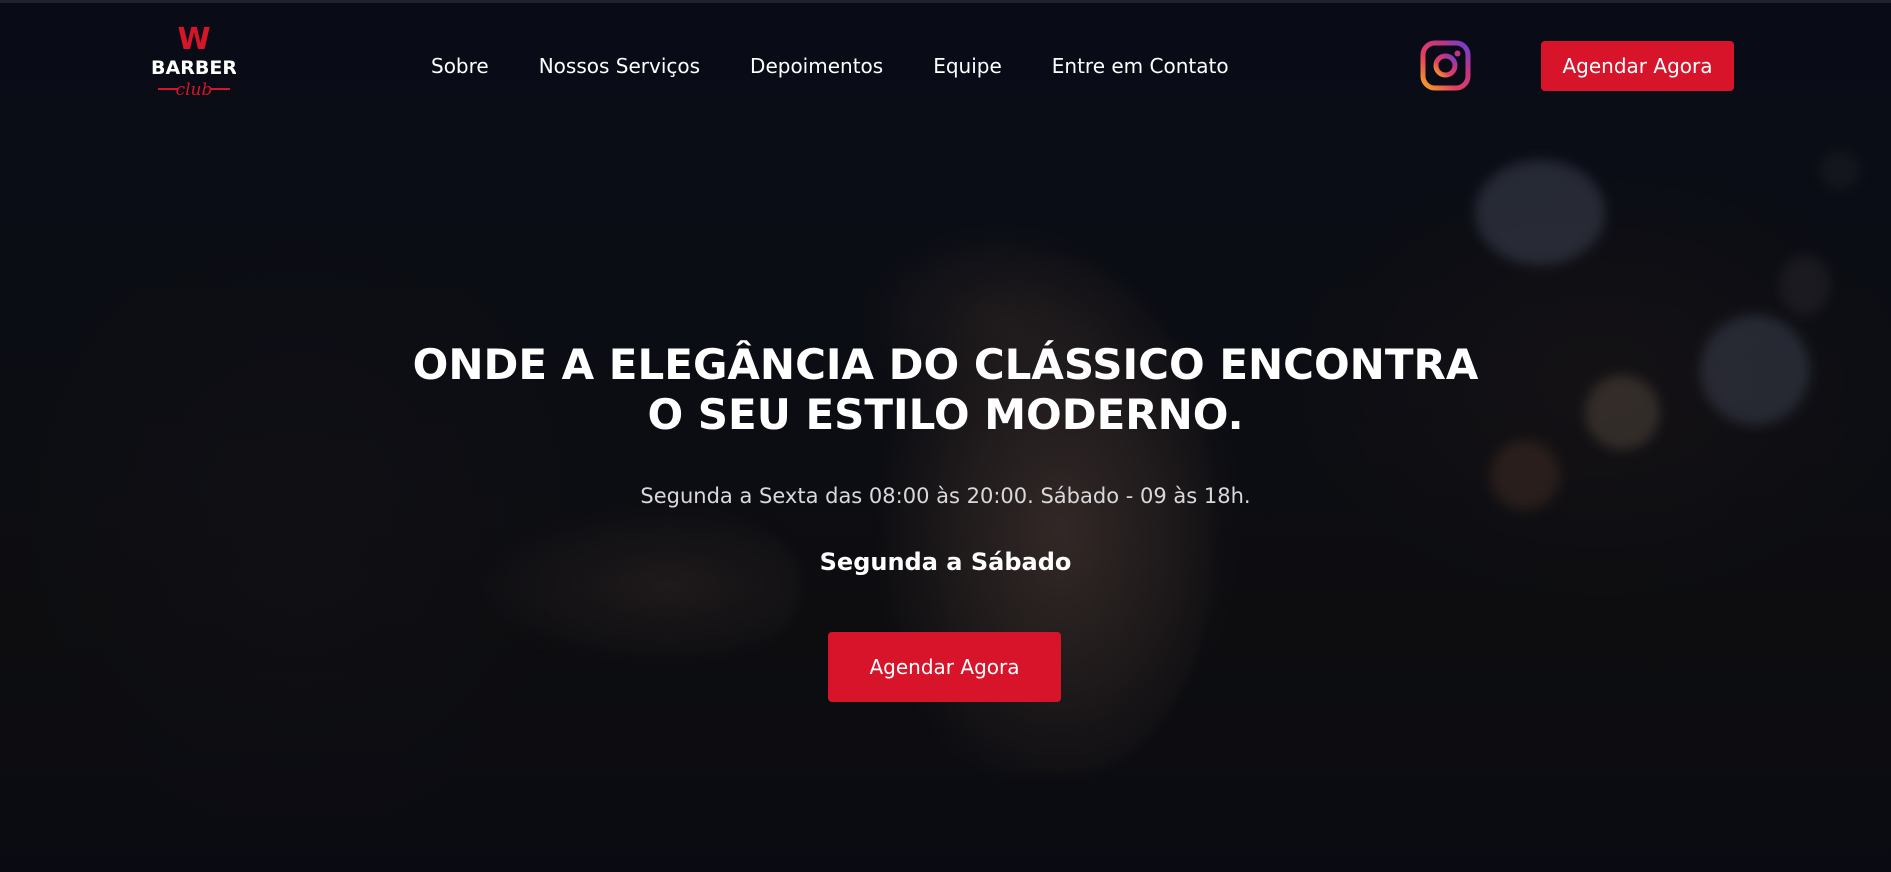  What do you see at coordinates (944, 667) in the screenshot?
I see `hero-schedule-button: Agendar Agora` at bounding box center [944, 667].